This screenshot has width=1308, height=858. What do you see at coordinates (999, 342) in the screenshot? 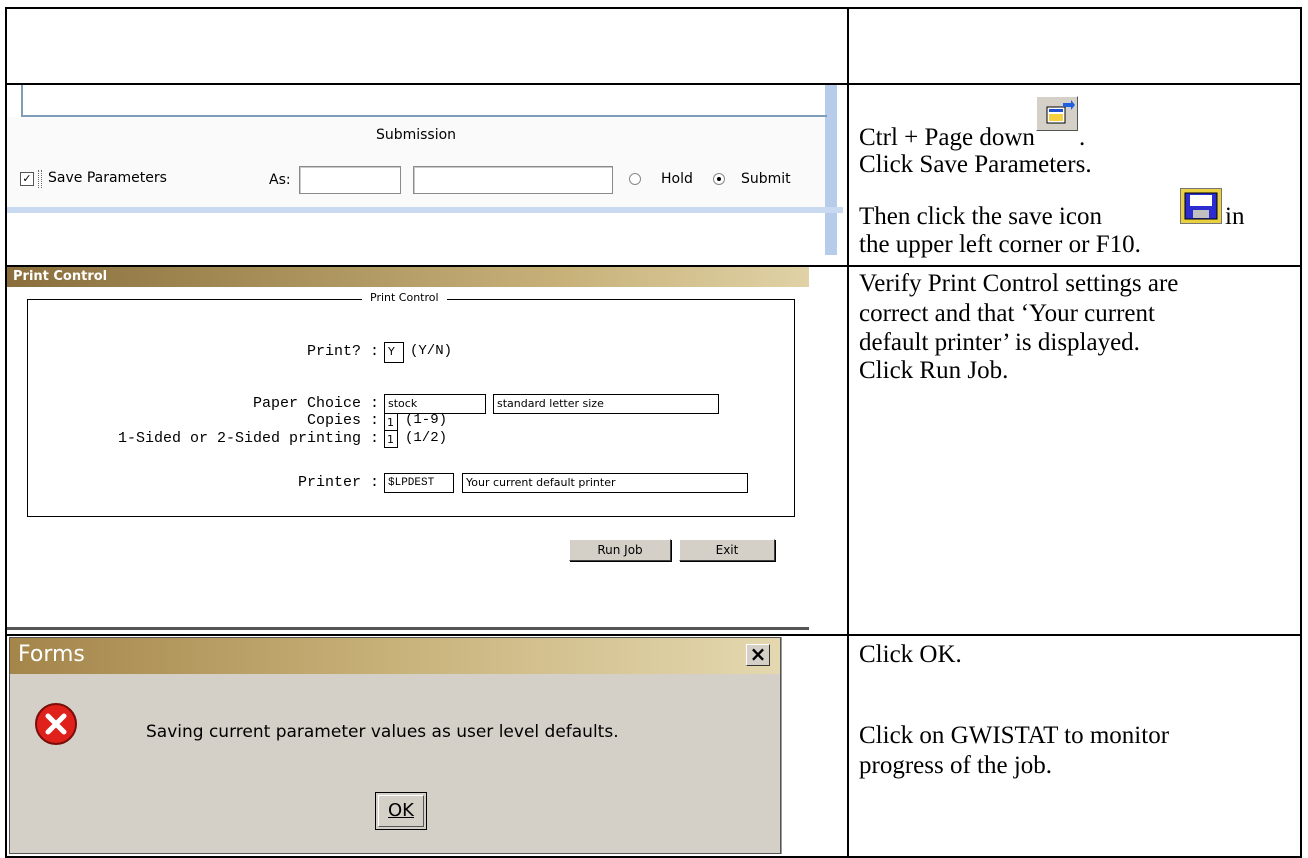
I see `instr-verify-3: default printer’ is displayed.` at bounding box center [999, 342].